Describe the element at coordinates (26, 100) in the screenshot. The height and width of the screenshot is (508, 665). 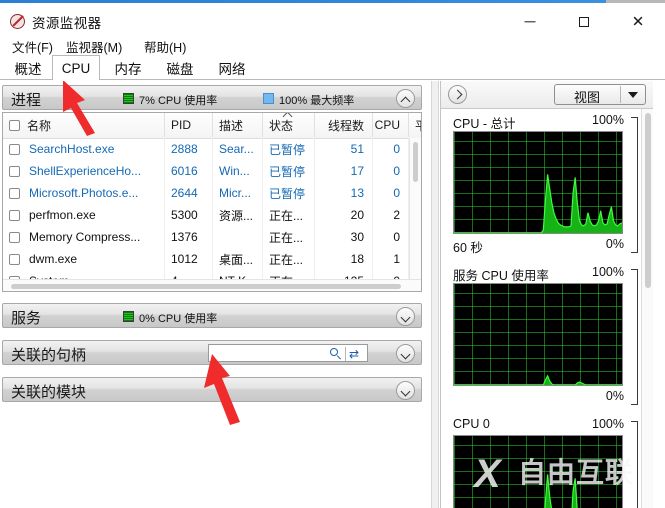
I see `section-title-processes: 进程` at that location.